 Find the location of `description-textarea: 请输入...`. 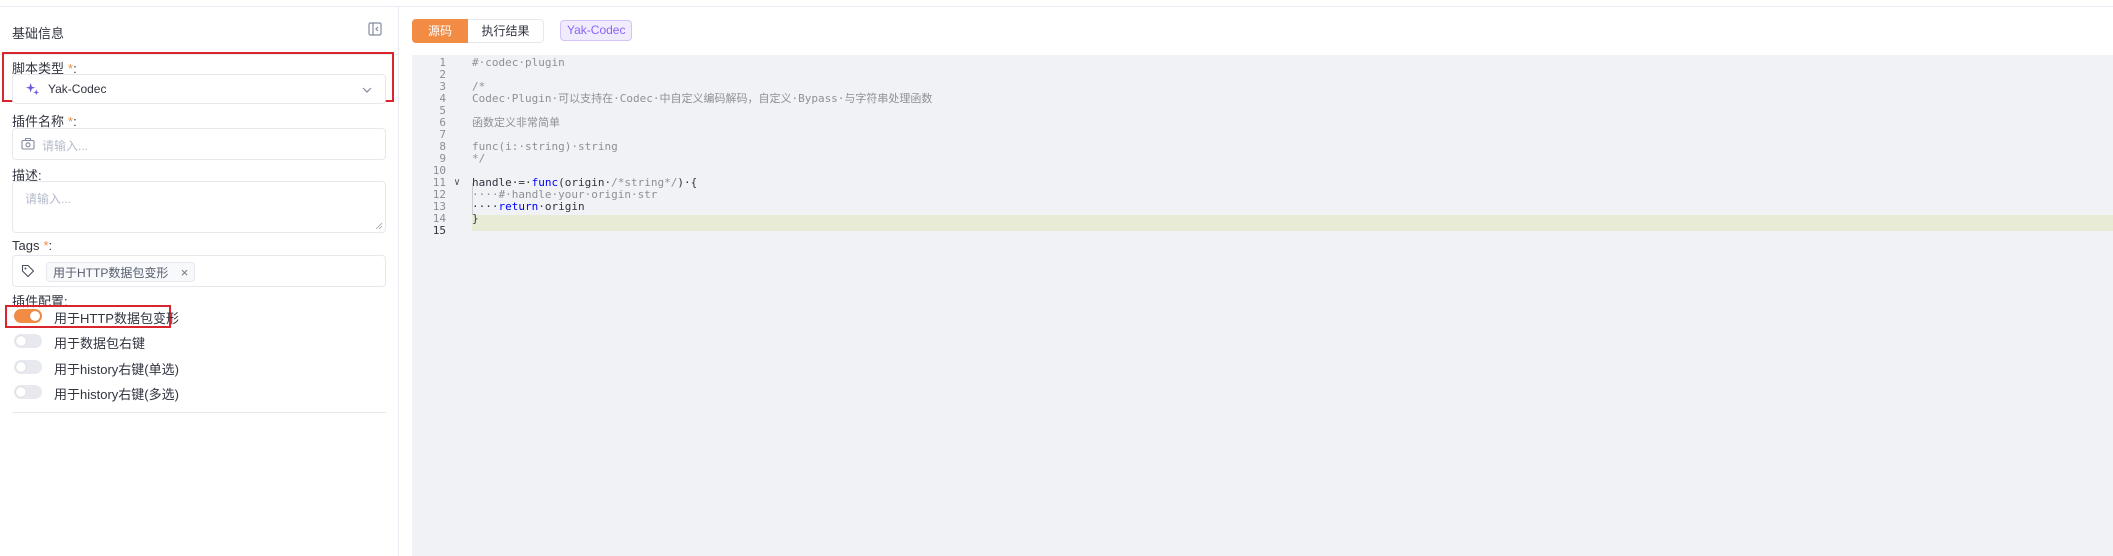

description-textarea: 请输入... is located at coordinates (199, 207).